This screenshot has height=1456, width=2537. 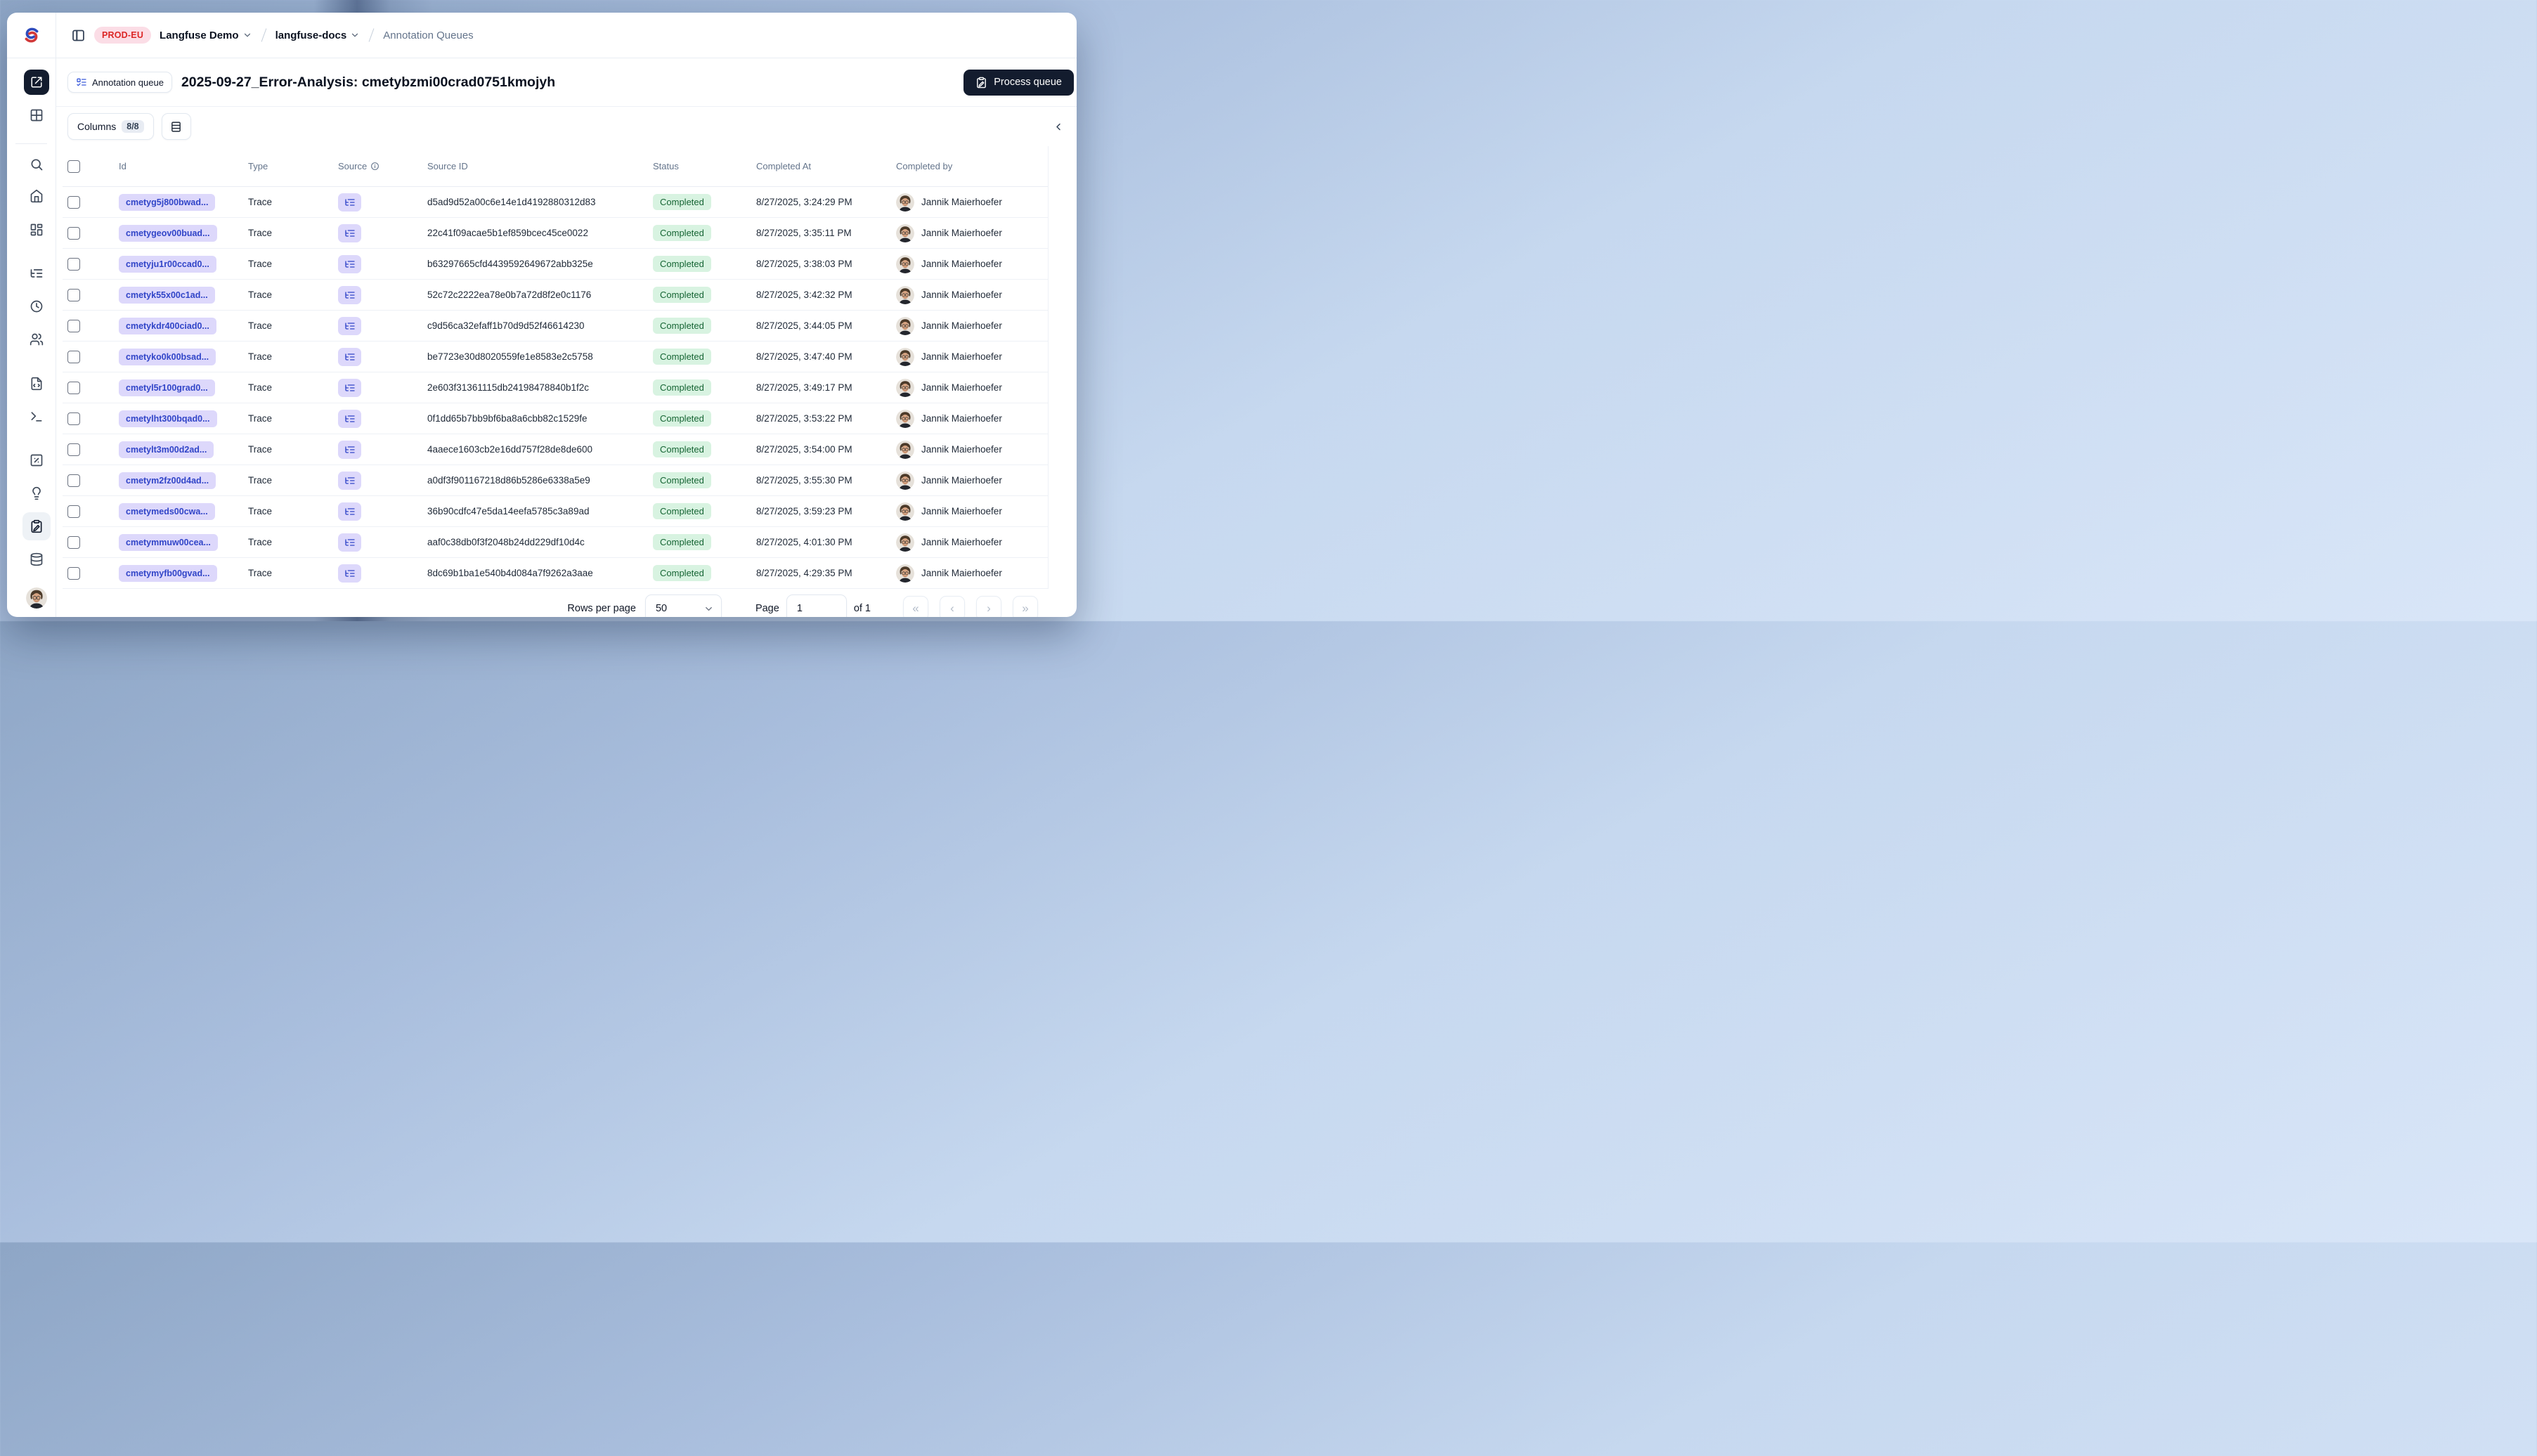 What do you see at coordinates (37, 416) in the screenshot?
I see `sidebar-item-playground` at bounding box center [37, 416].